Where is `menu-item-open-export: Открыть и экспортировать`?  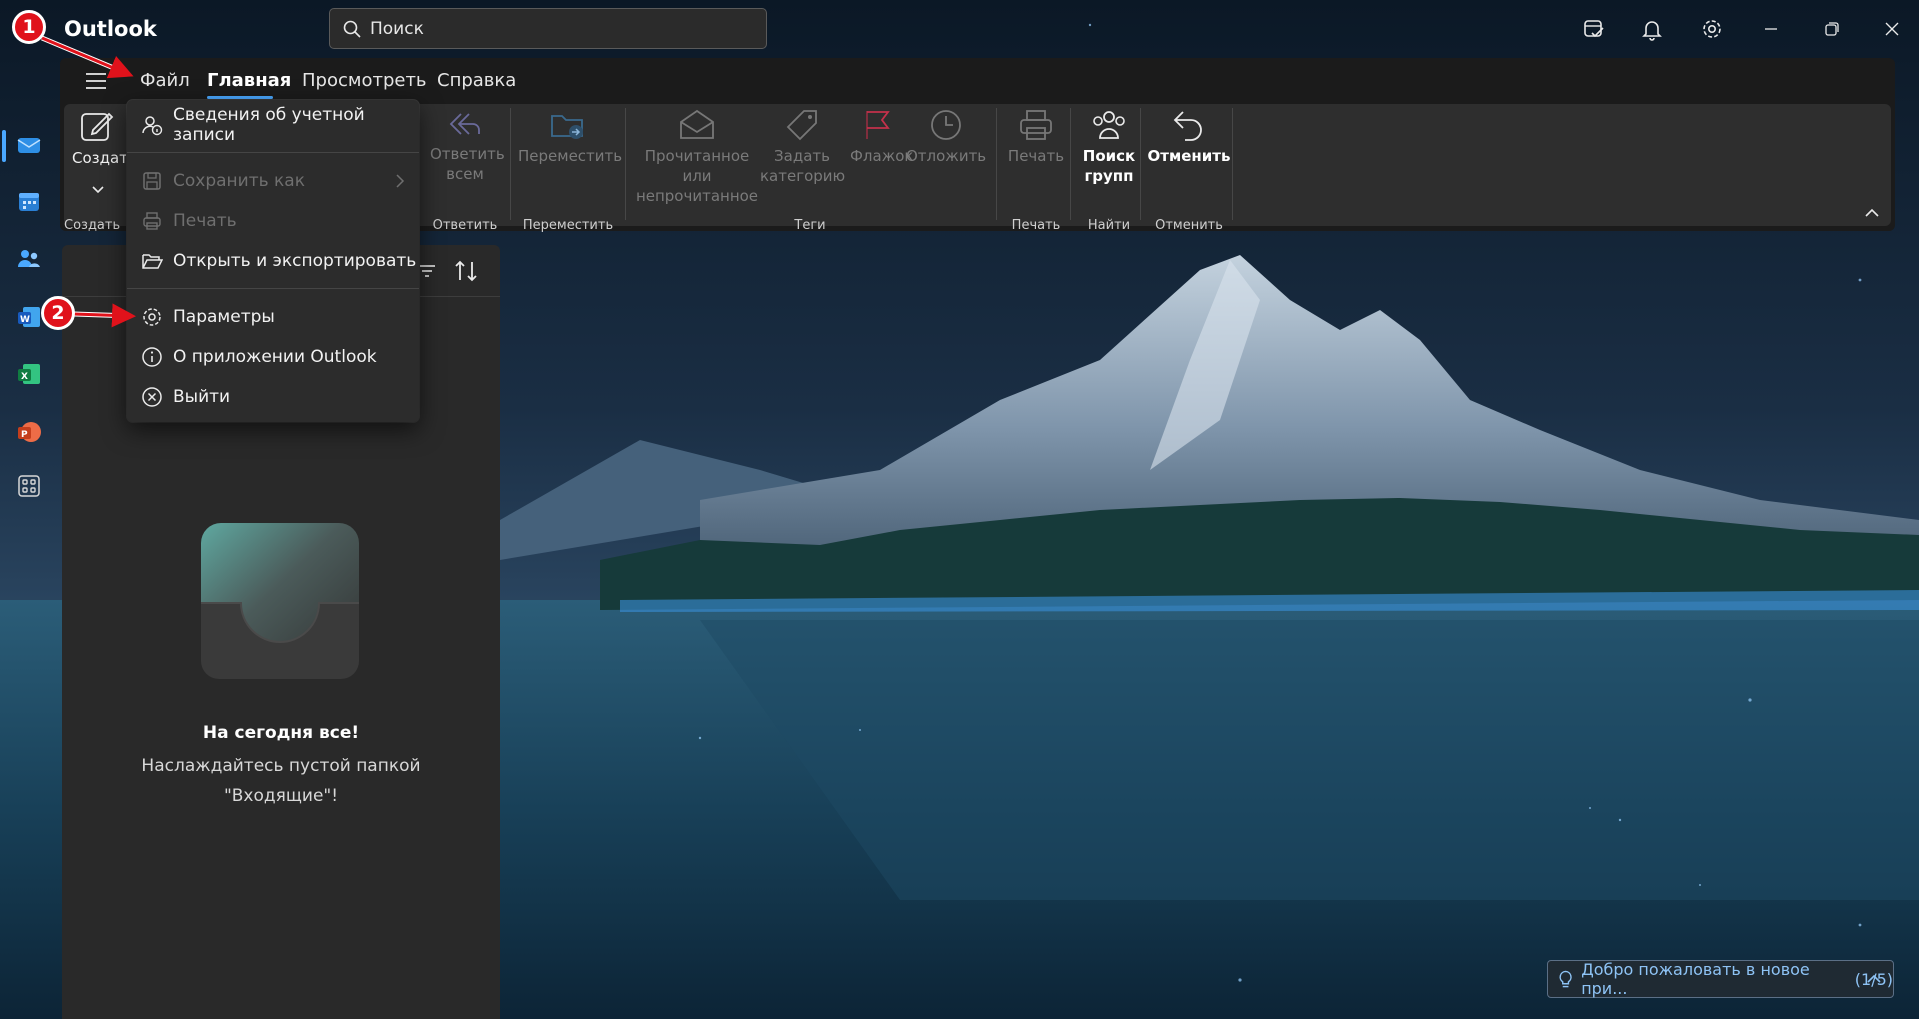 menu-item-open-export: Открыть и экспортировать is located at coordinates (273, 261).